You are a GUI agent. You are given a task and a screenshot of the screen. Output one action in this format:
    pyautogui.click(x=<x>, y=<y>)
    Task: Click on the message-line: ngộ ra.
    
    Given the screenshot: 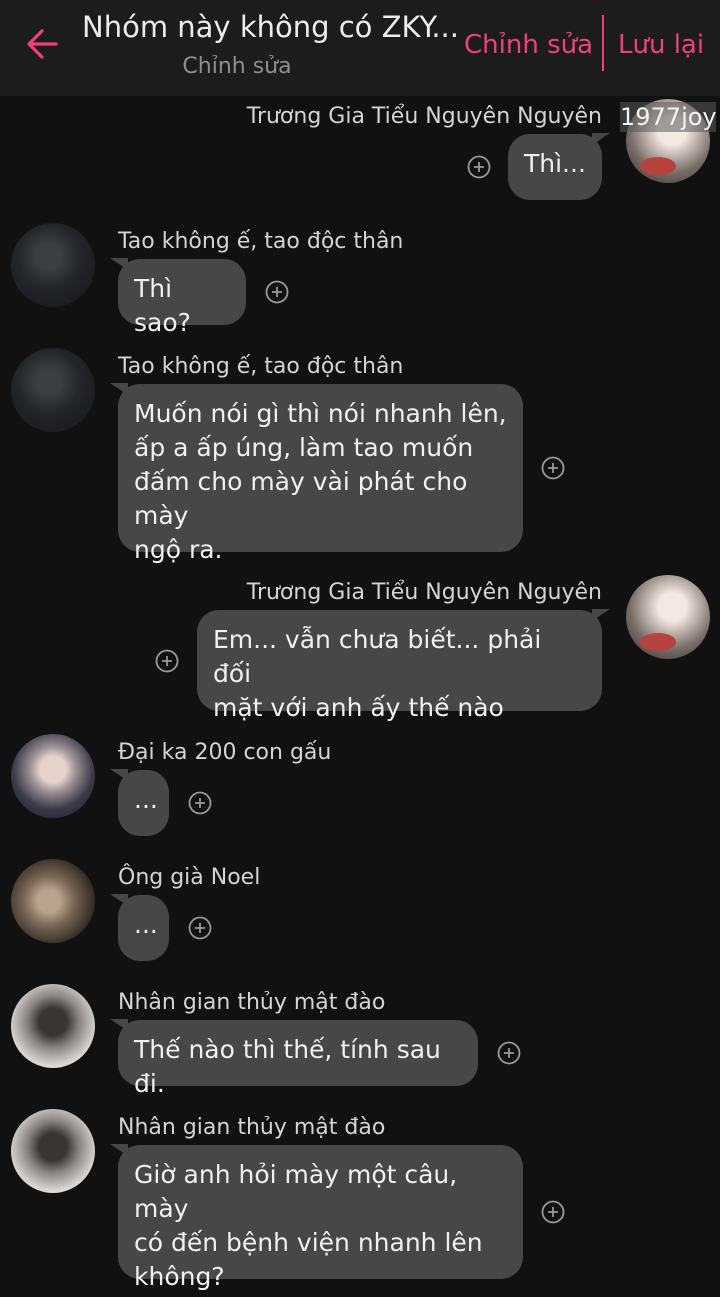 What is the action you would take?
    pyautogui.click(x=178, y=549)
    